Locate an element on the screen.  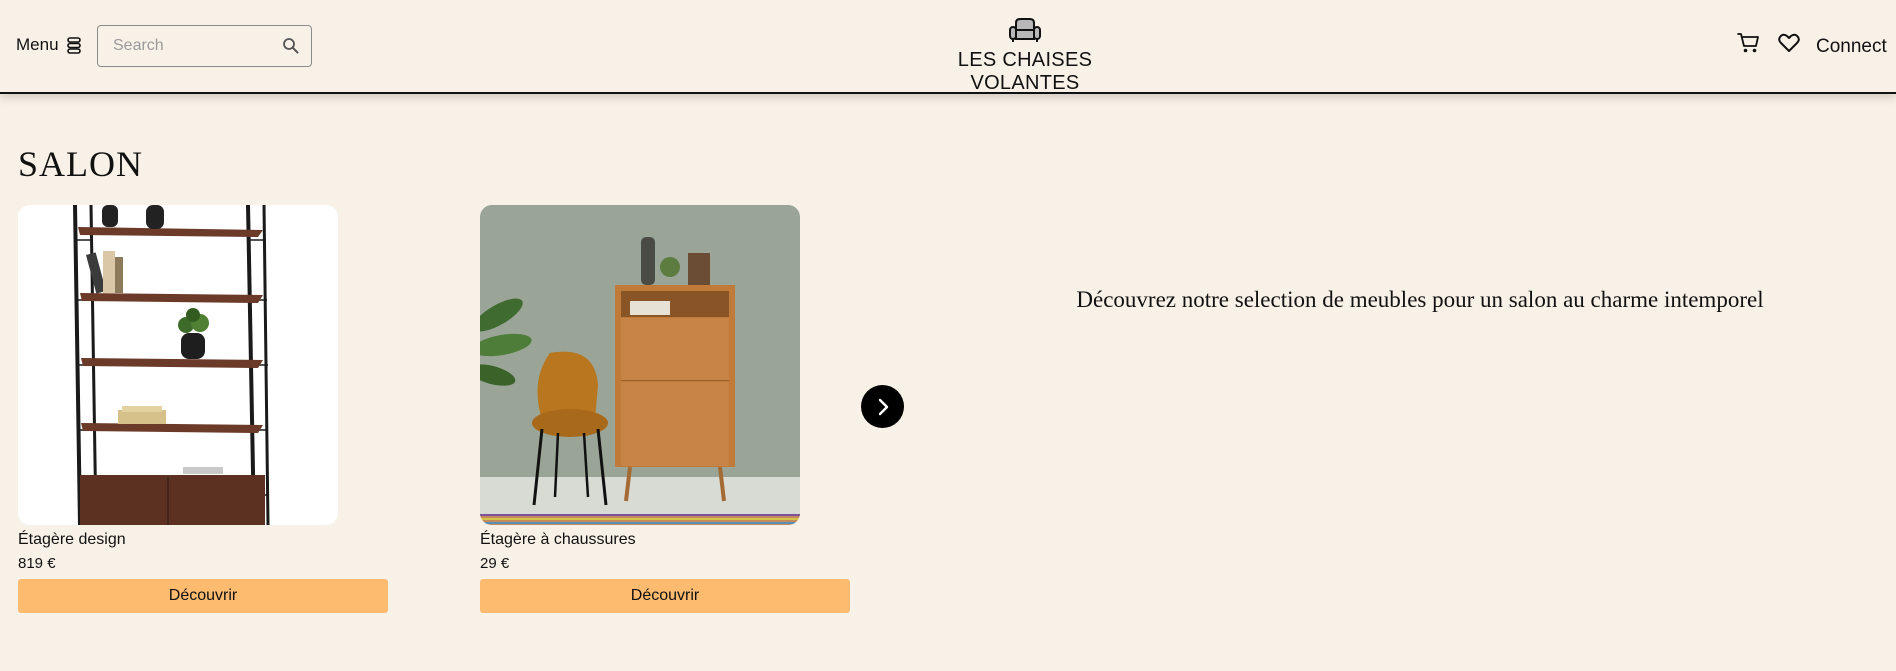
menu-icon is located at coordinates (73, 45).